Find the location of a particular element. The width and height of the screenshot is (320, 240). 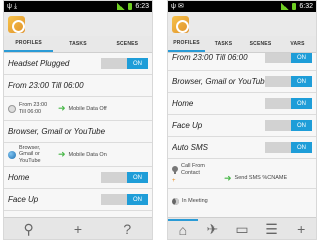

profile-row-browser: Browser, Gmail or YouTube is located at coordinates (78, 132).